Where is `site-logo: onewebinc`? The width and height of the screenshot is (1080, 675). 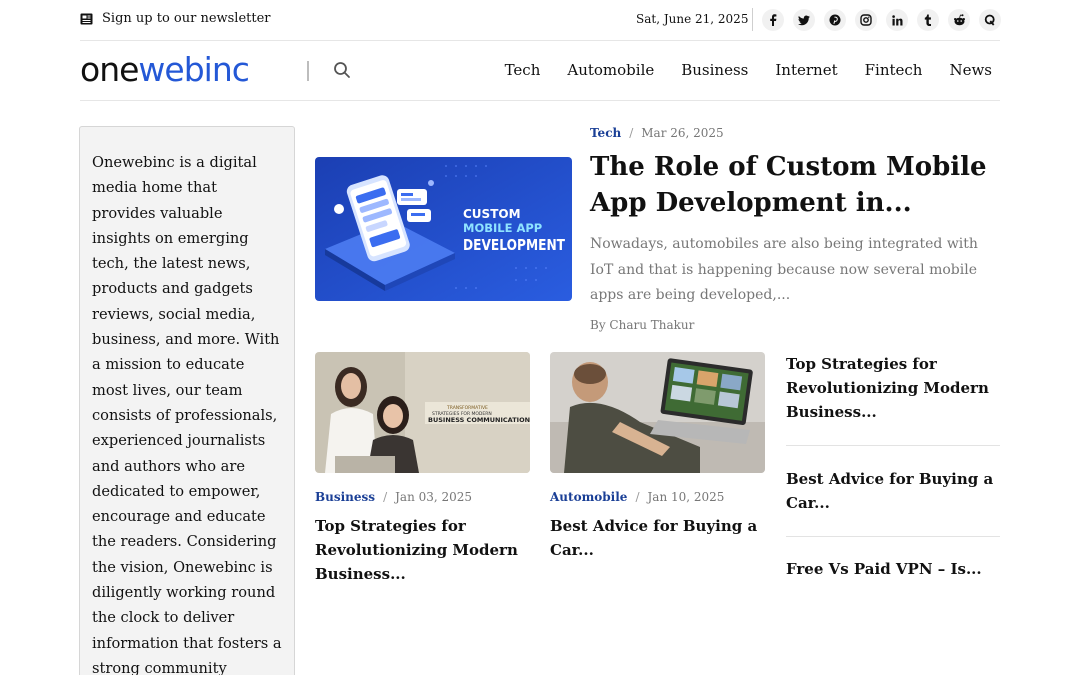
site-logo: onewebinc is located at coordinates (165, 70).